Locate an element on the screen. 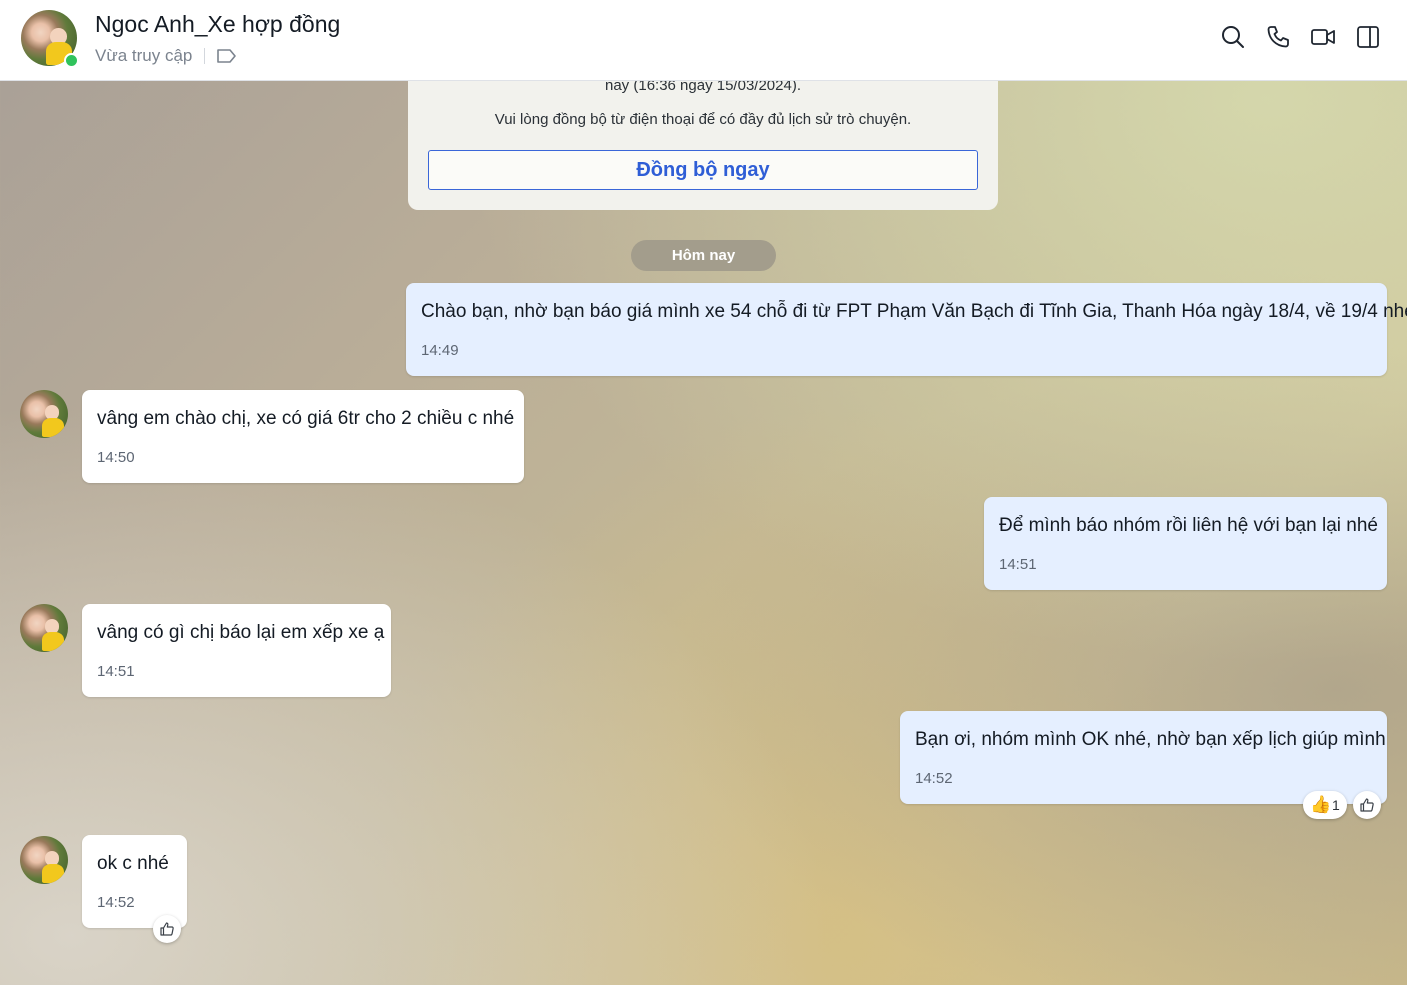 This screenshot has height=985, width=1407. reaction-count: 1 is located at coordinates (1336, 805).